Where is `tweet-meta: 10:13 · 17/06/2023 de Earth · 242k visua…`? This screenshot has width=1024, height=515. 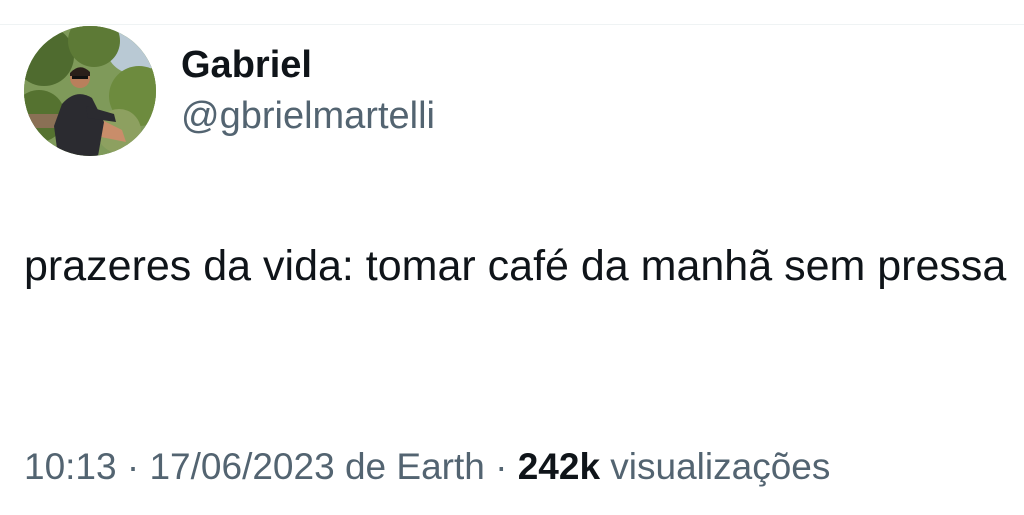 tweet-meta: 10:13 · 17/06/2023 de Earth · 242k visua… is located at coordinates (427, 467).